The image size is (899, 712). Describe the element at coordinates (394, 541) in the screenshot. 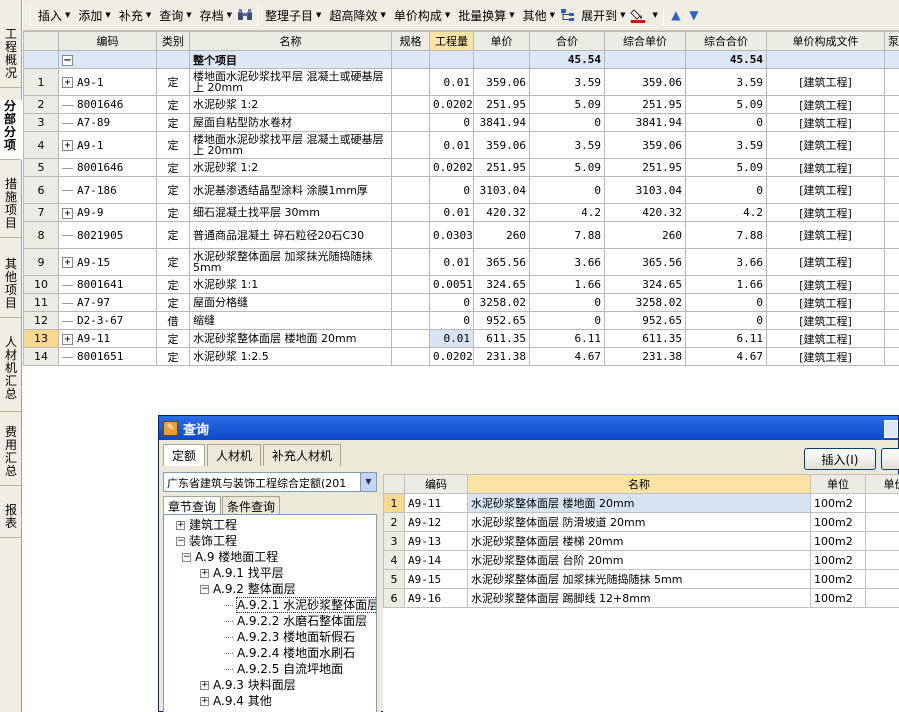

I see `list-index: 3` at that location.